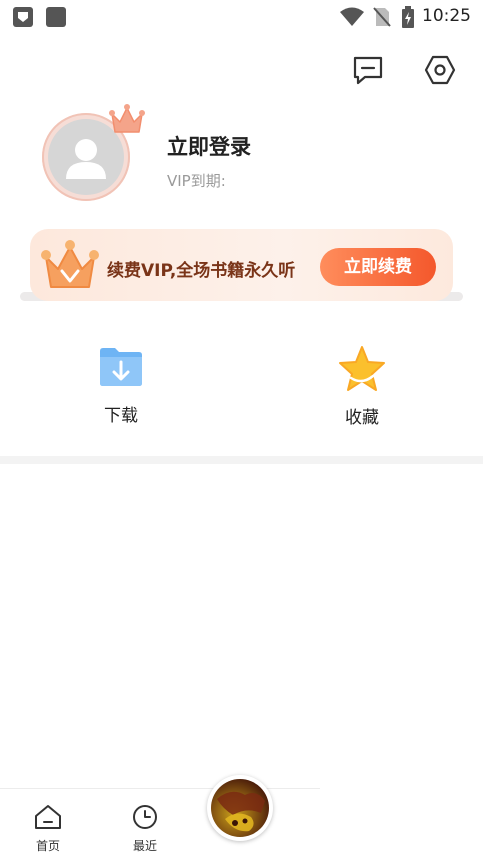 The width and height of the screenshot is (483, 861). I want to click on vip-crown-icon, so click(70, 264).